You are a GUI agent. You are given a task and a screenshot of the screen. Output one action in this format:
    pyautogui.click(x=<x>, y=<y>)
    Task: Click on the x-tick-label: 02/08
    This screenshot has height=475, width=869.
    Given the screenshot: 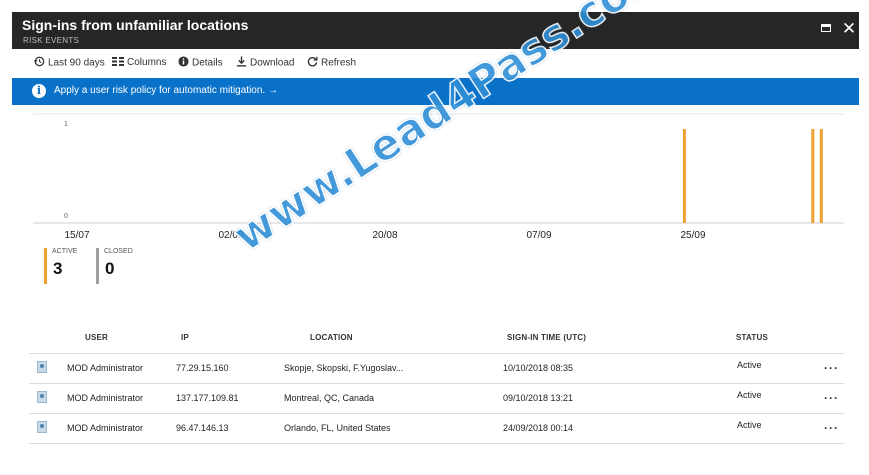 What is the action you would take?
    pyautogui.click(x=231, y=235)
    